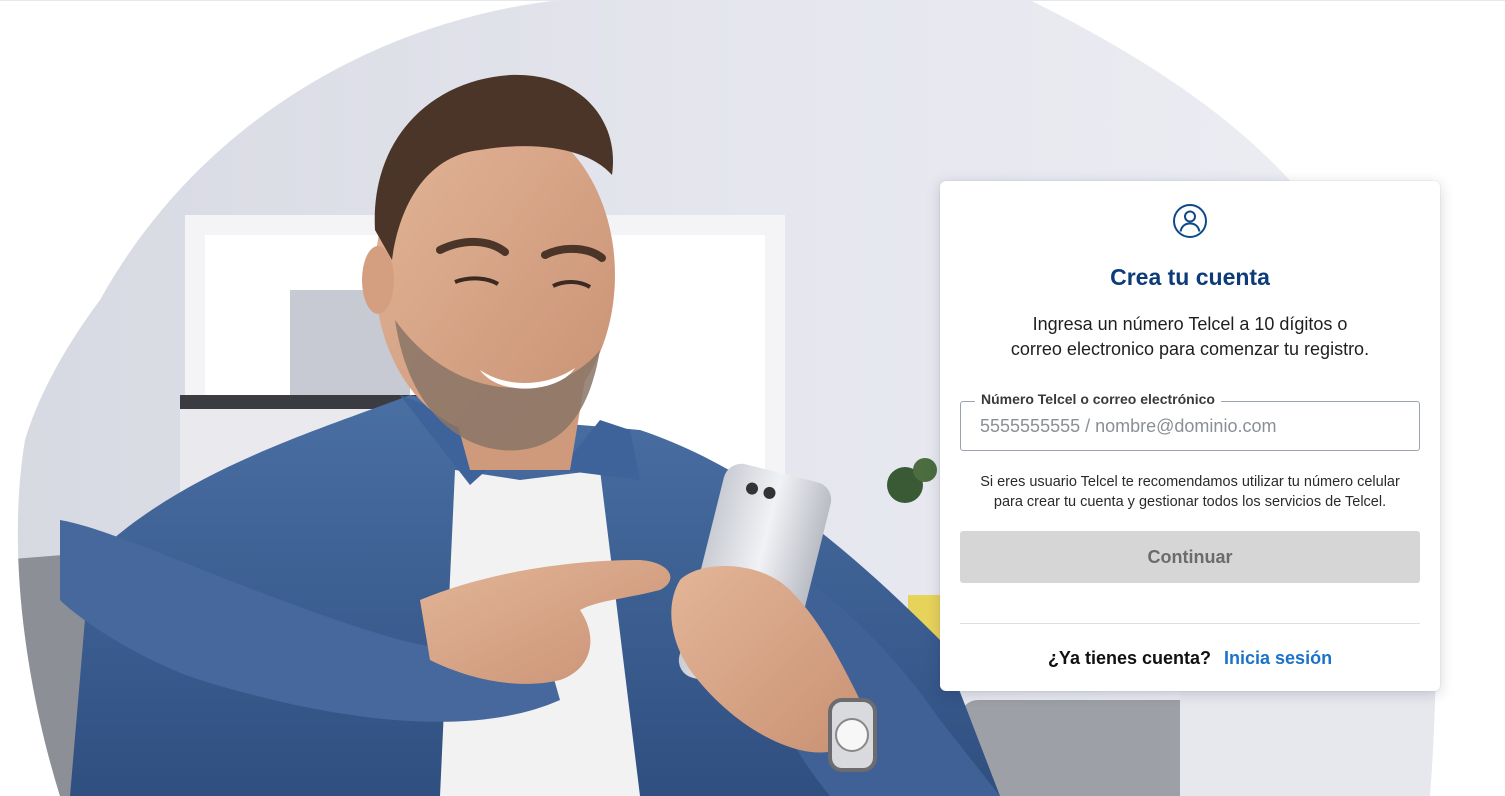 The image size is (1505, 796). I want to click on card-divider, so click(1190, 623).